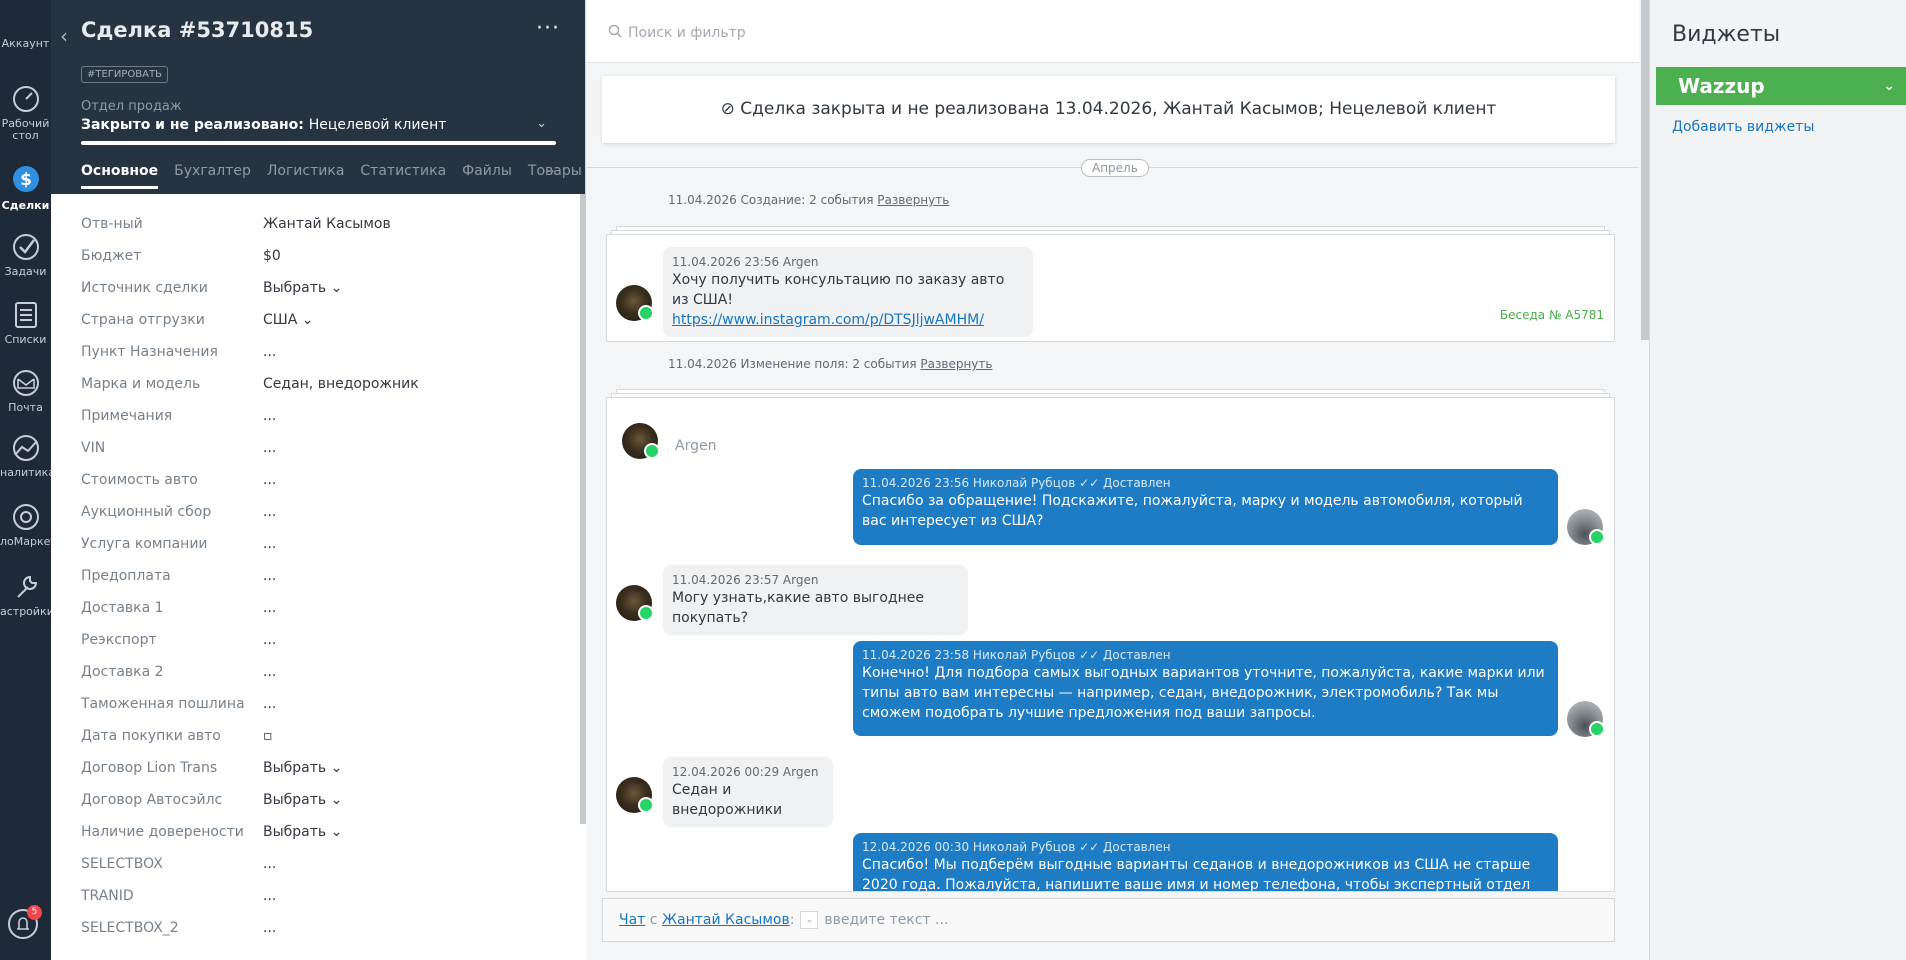 This screenshot has width=1906, height=960. What do you see at coordinates (377, 125) in the screenshot?
I see `status-reason: Нецелевой клиент` at bounding box center [377, 125].